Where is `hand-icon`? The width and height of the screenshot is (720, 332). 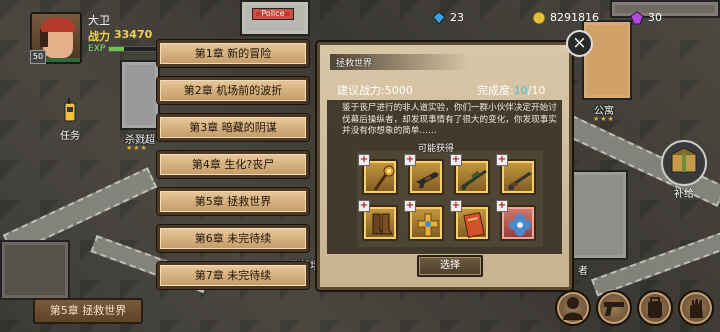 hand-icon is located at coordinates (696, 308).